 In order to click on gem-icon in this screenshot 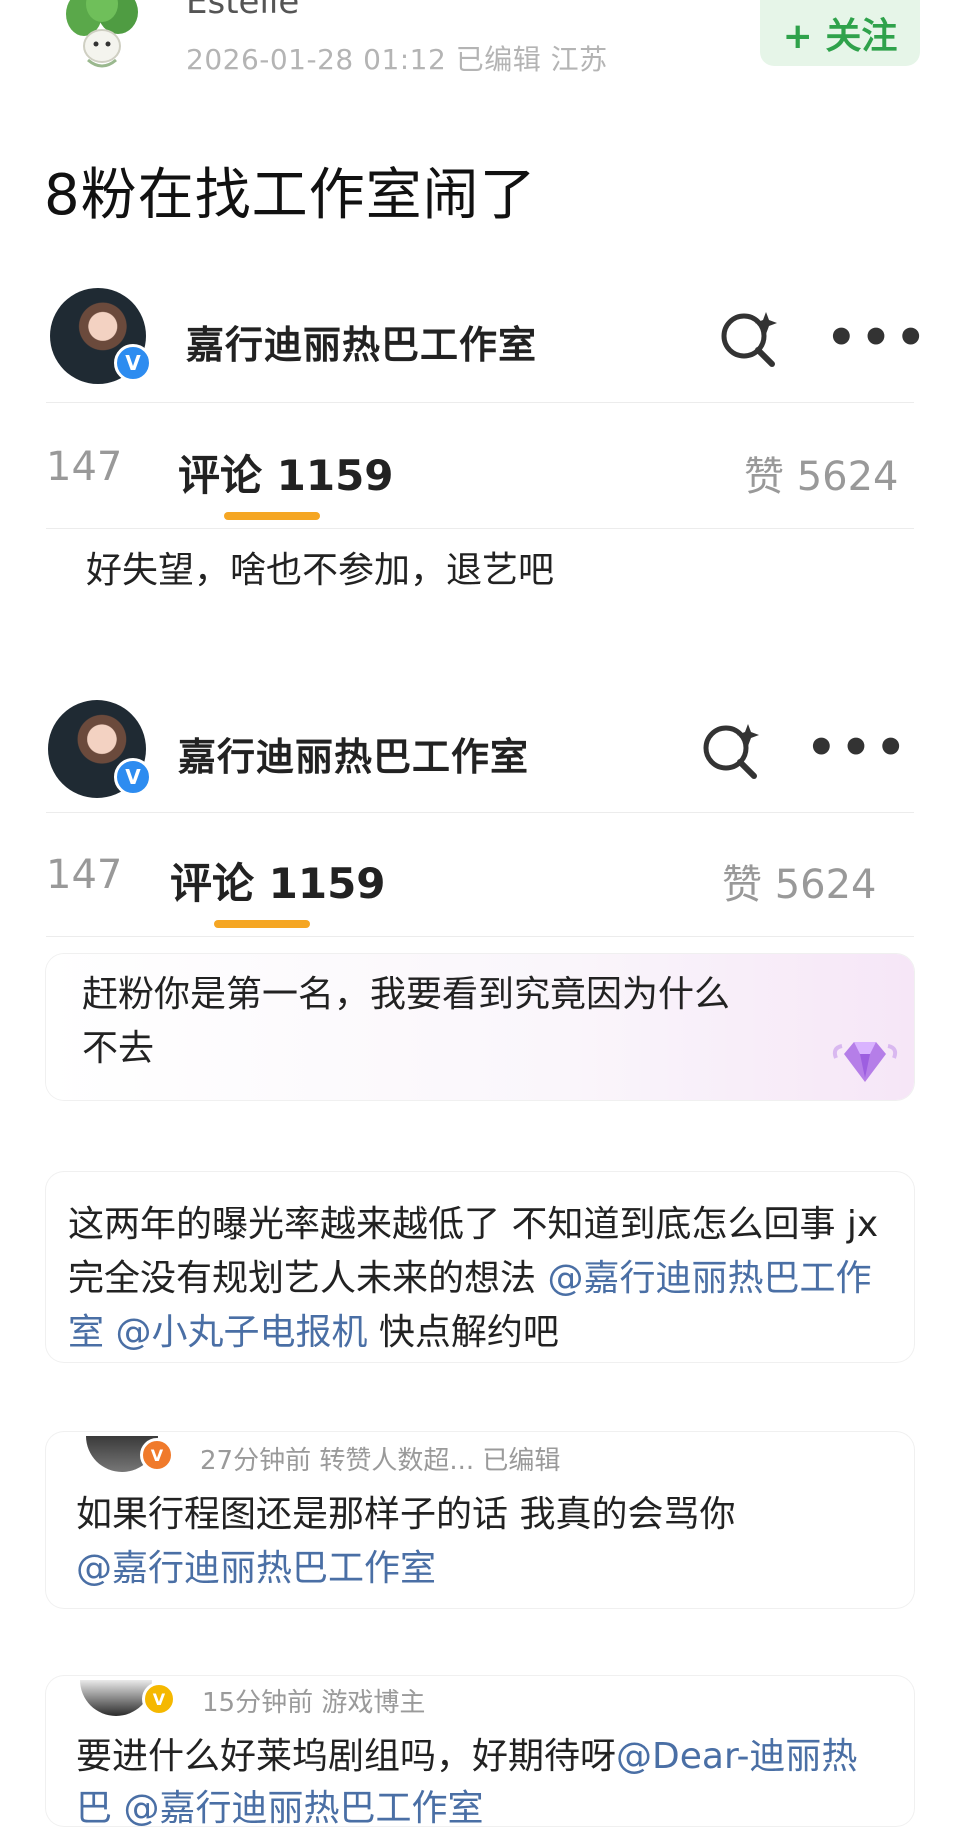, I will do `click(865, 1062)`.